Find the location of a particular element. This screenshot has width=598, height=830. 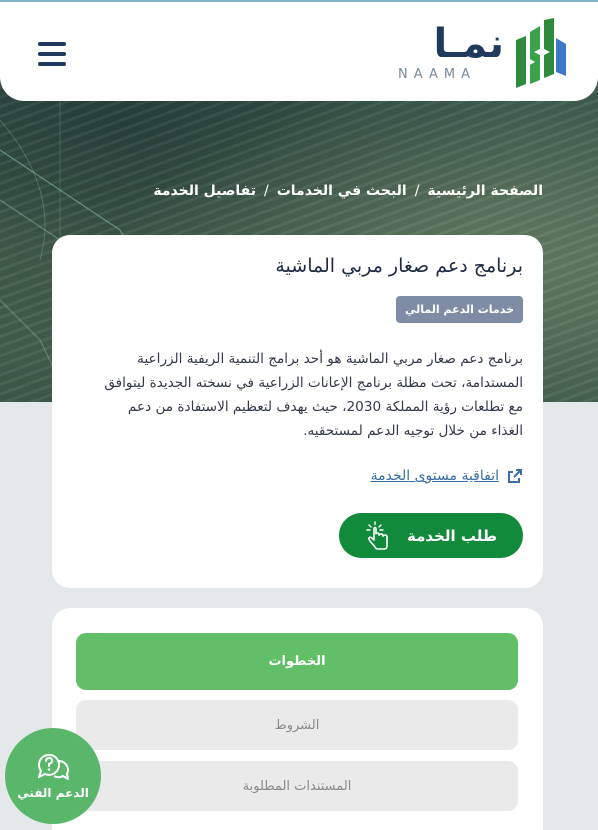

hamburger-menu-icon is located at coordinates (52, 54).